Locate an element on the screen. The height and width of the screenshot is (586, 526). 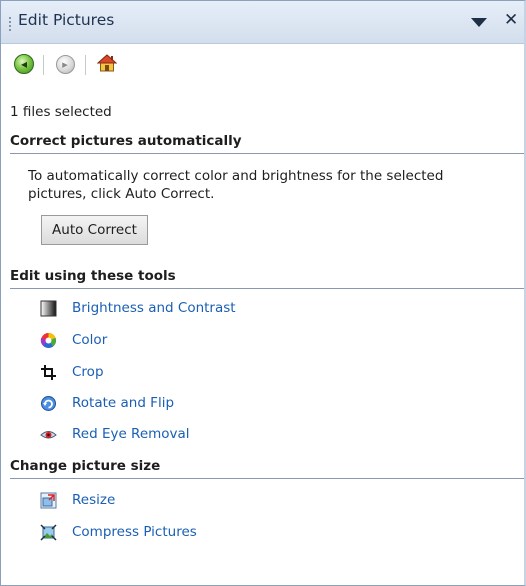
resize-icon is located at coordinates (48, 500).